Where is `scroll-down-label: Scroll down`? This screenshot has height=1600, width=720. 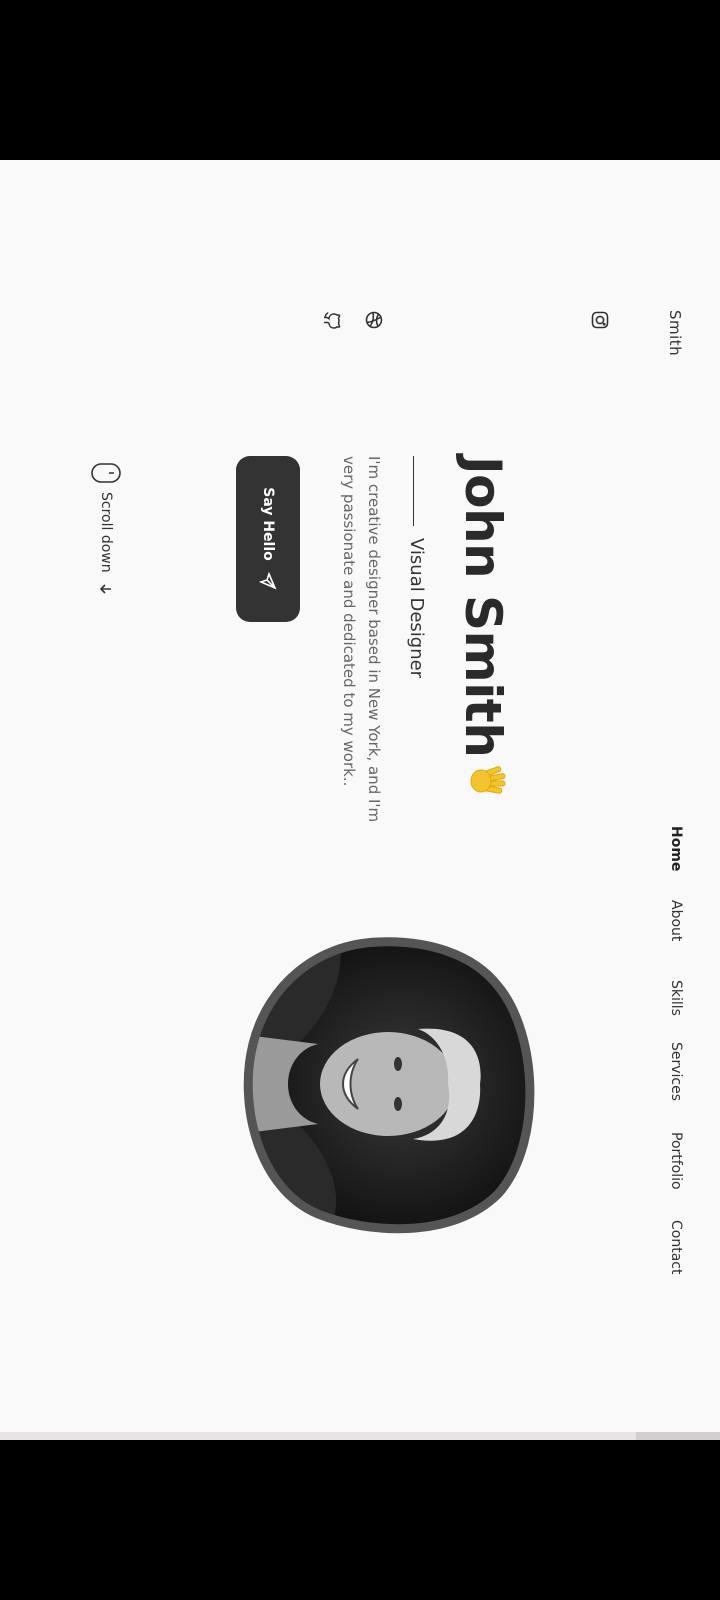
scroll-down-label: Scroll down is located at coordinates (106, 532).